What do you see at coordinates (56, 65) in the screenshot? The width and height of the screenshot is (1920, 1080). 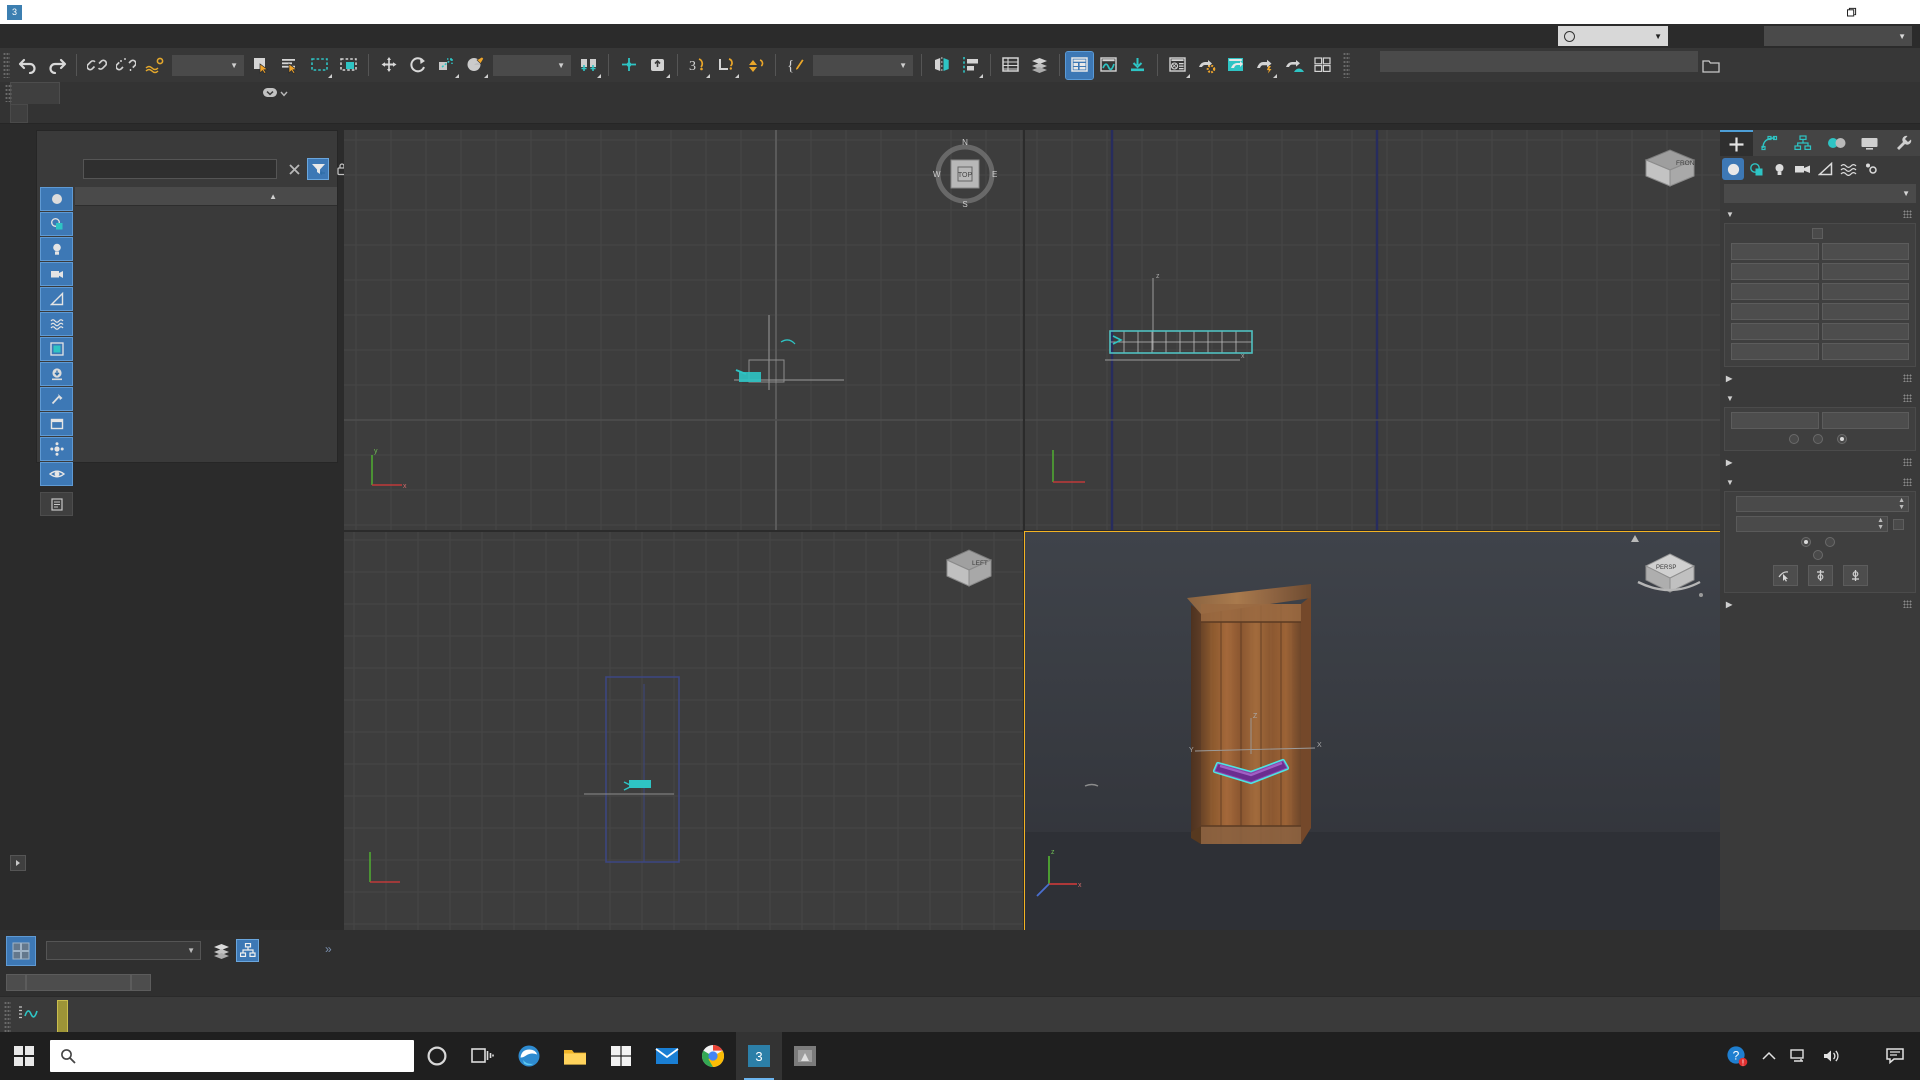 I see `redo-icon` at bounding box center [56, 65].